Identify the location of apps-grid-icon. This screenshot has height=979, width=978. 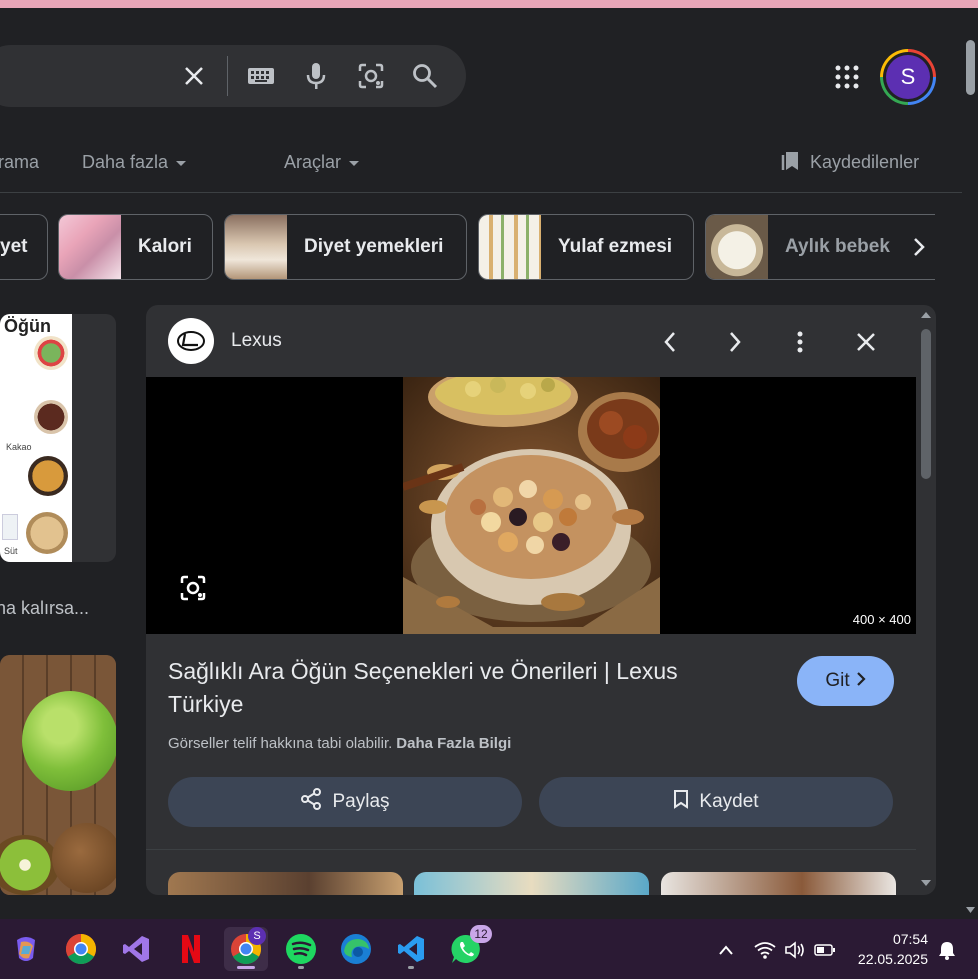
(847, 77).